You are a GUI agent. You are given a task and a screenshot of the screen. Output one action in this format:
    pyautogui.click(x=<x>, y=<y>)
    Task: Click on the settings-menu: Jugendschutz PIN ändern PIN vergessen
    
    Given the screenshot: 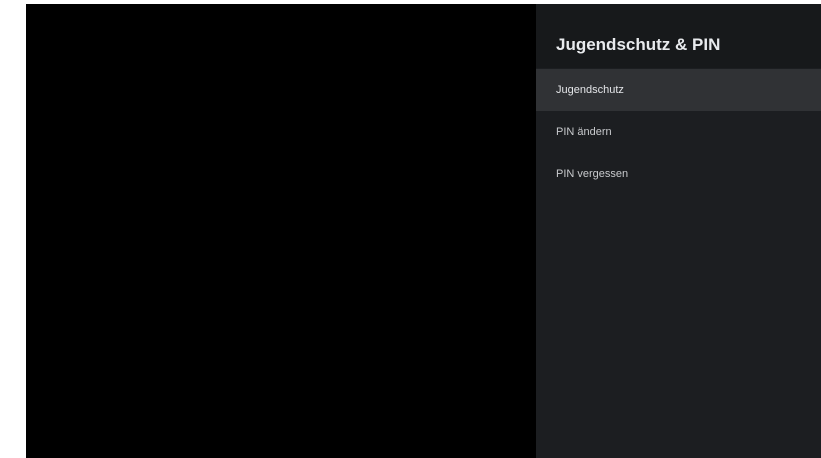 What is the action you would take?
    pyautogui.click(x=678, y=132)
    